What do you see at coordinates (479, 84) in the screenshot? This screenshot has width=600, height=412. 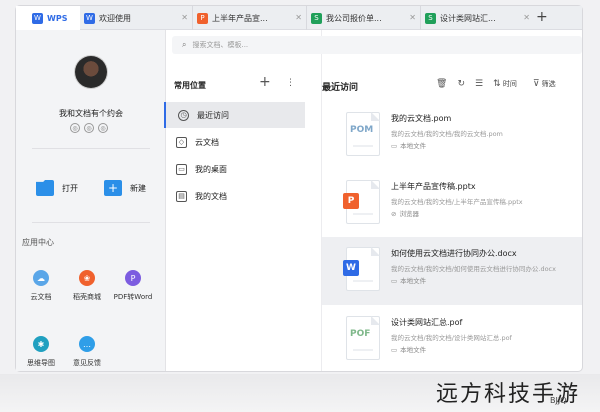 I see `list-view-icon: ☰` at bounding box center [479, 84].